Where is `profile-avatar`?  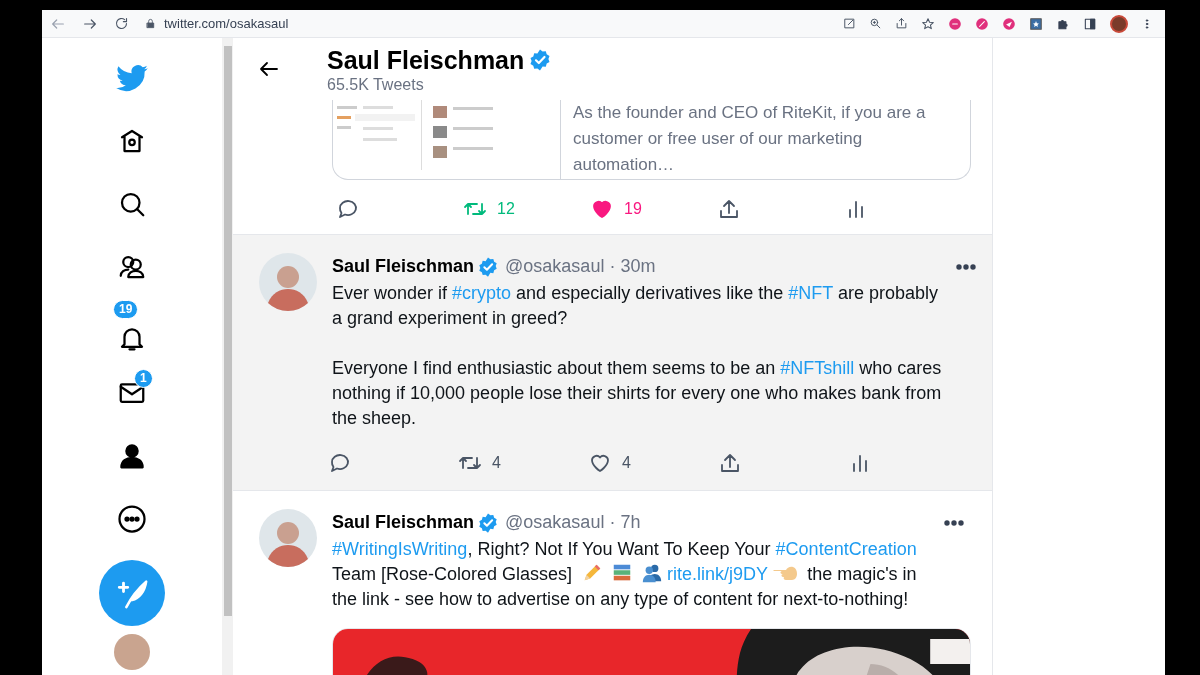
profile-avatar is located at coordinates (1119, 23).